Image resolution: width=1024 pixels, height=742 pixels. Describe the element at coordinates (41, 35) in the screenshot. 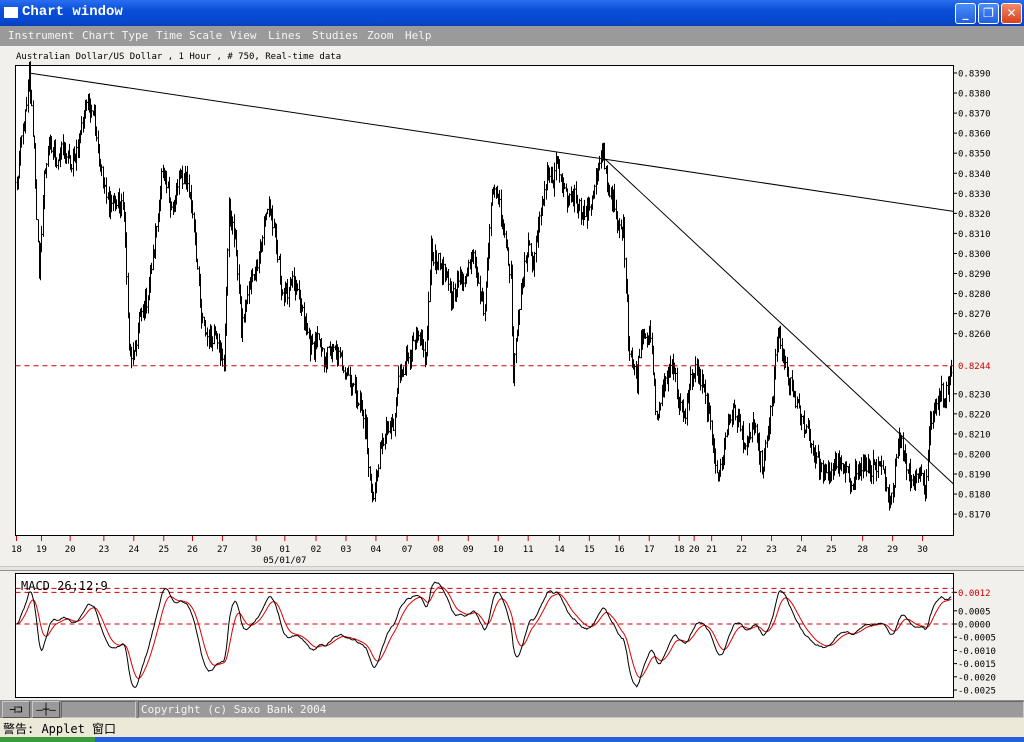

I see `menu-instrument: Instrument` at that location.